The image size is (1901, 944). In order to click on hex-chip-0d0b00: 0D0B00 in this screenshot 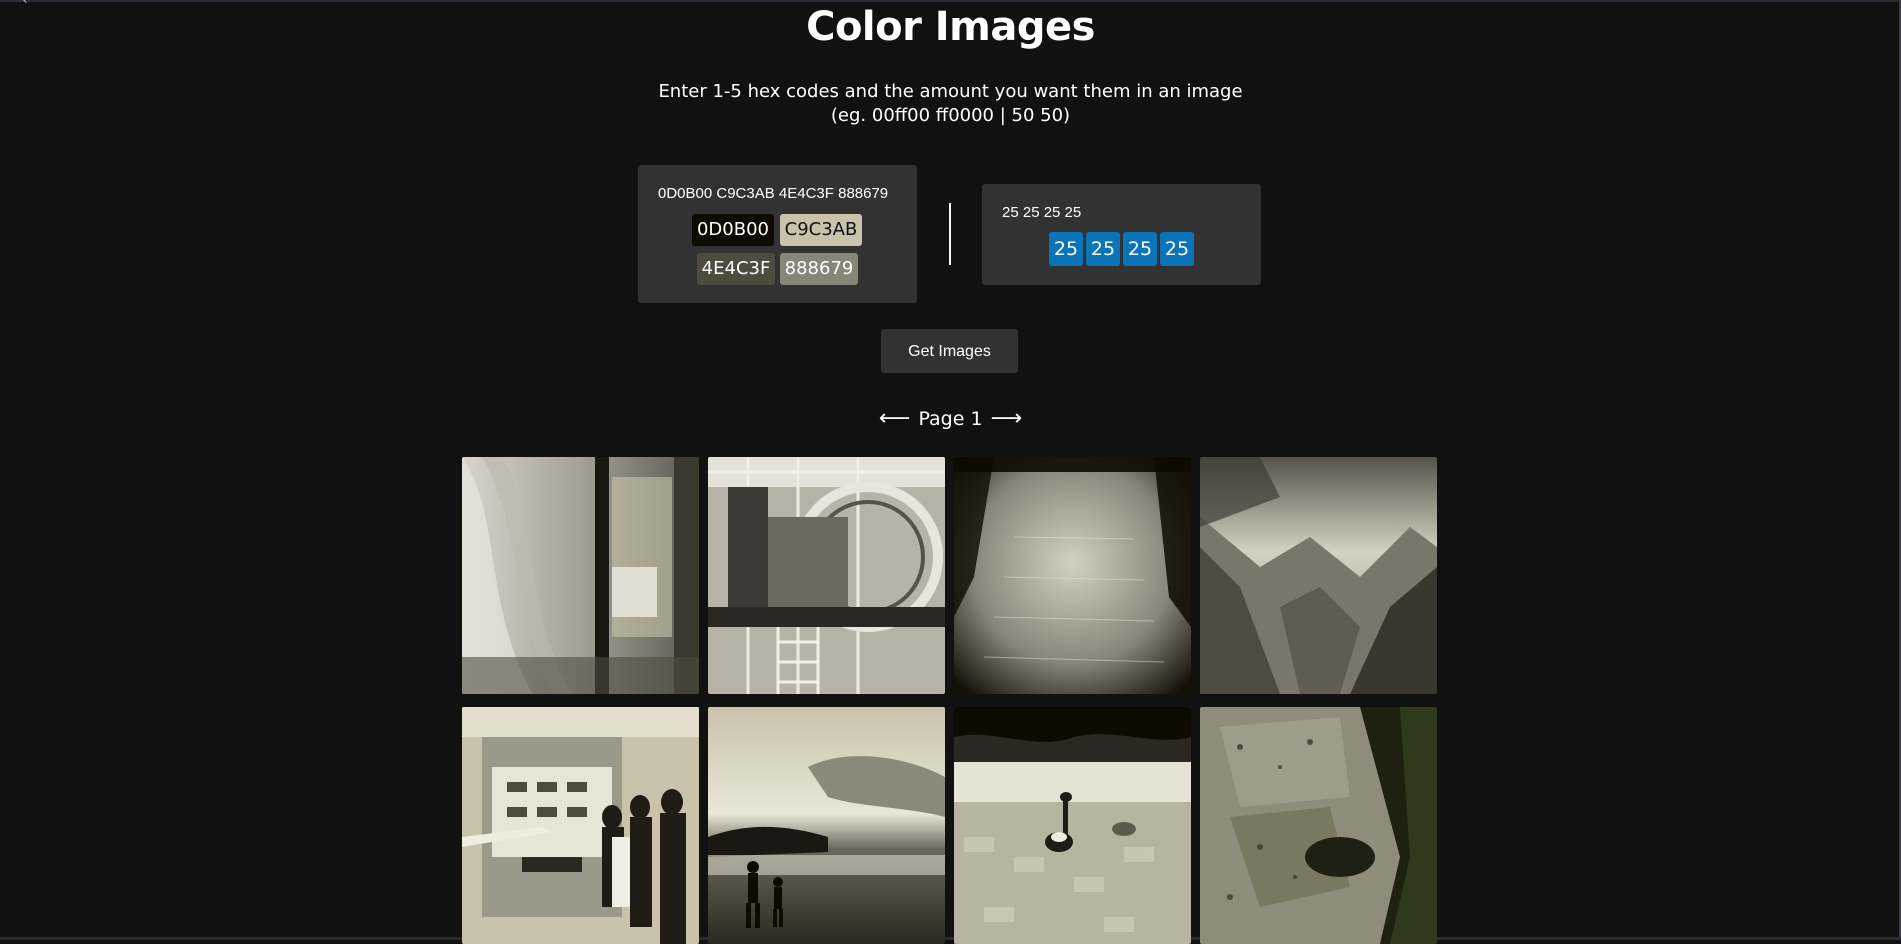, I will do `click(733, 230)`.